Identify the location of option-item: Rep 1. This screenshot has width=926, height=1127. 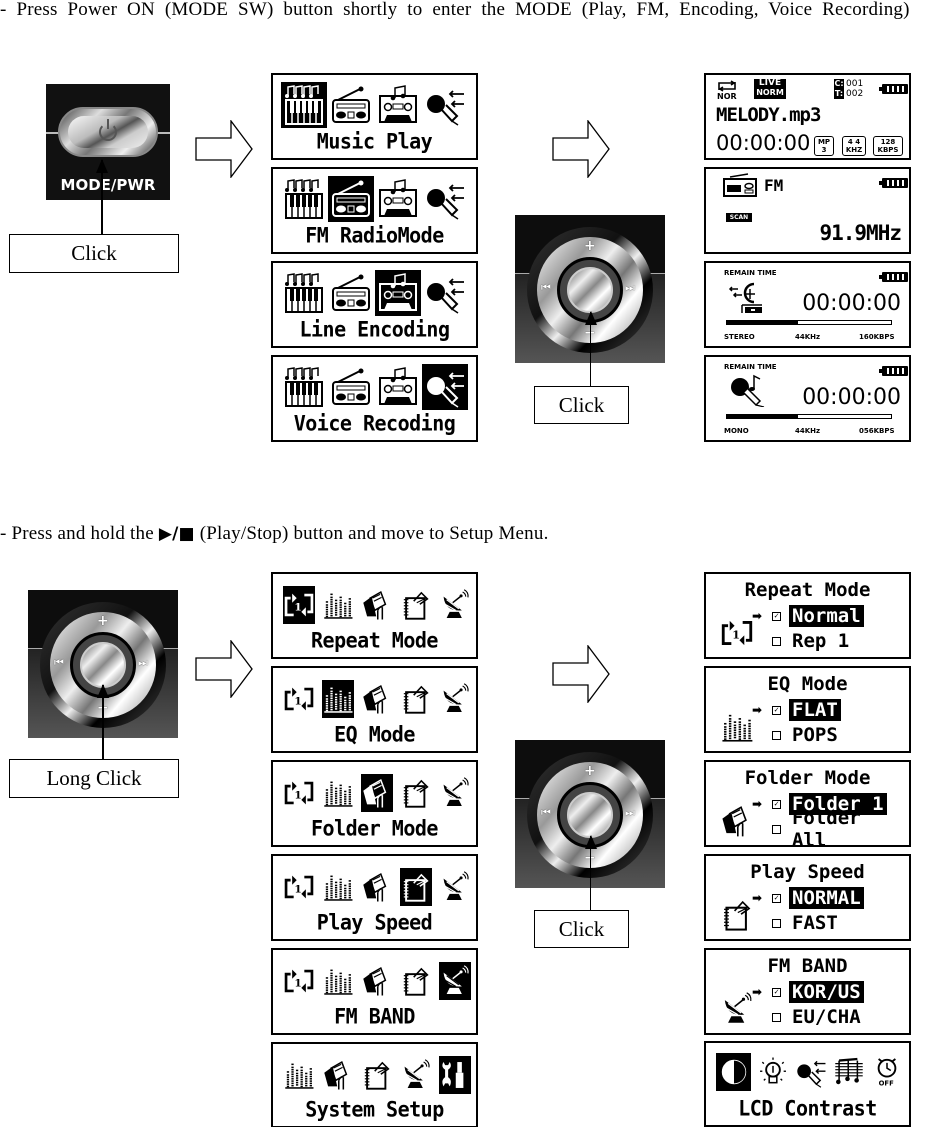
(812, 641).